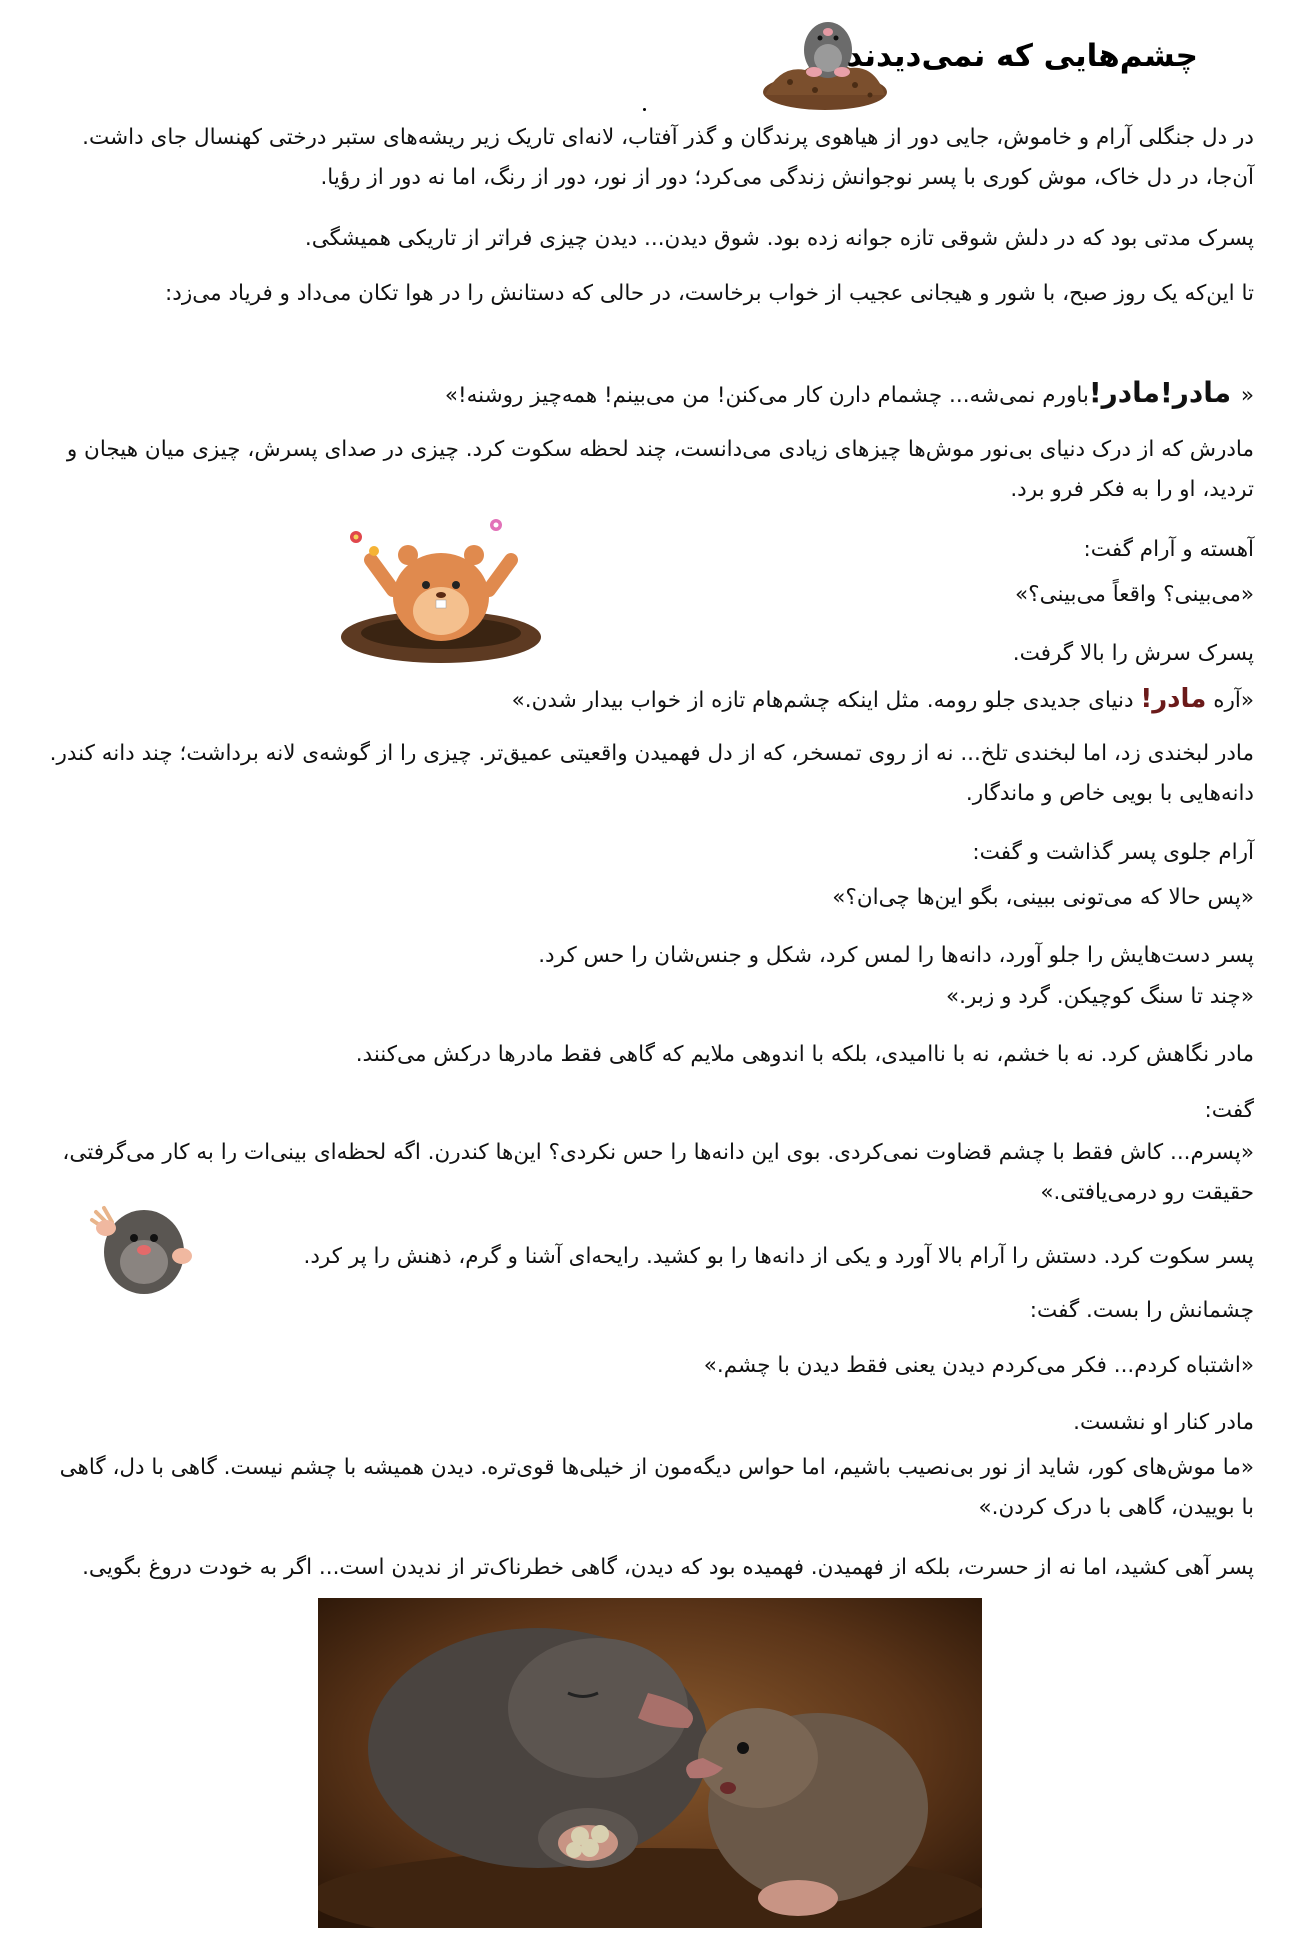 Image resolution: width=1290 pixels, height=1940 pixels. I want to click on paragraph-8: پسرک سرش را بالا گرفت., so click(1133, 653).